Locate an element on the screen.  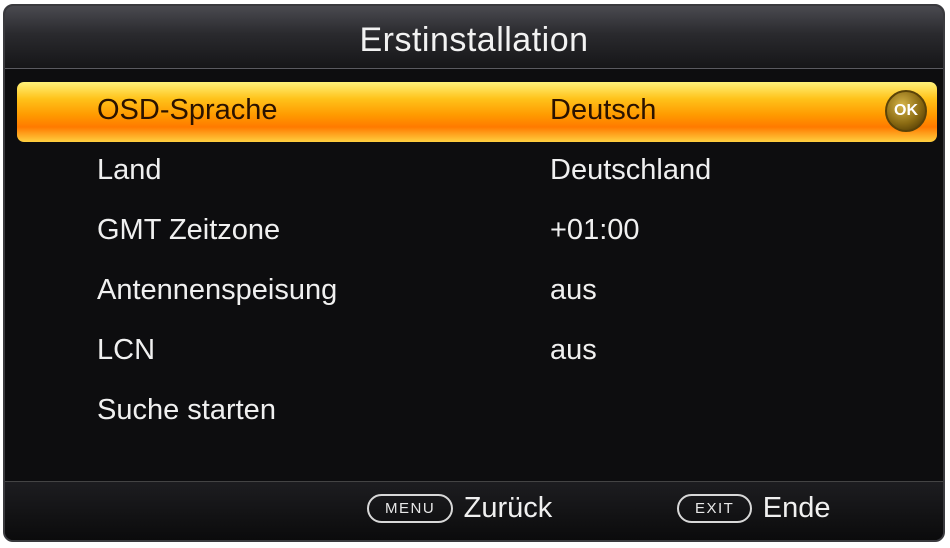
menu-row-lcn: LCN aus is located at coordinates (477, 352).